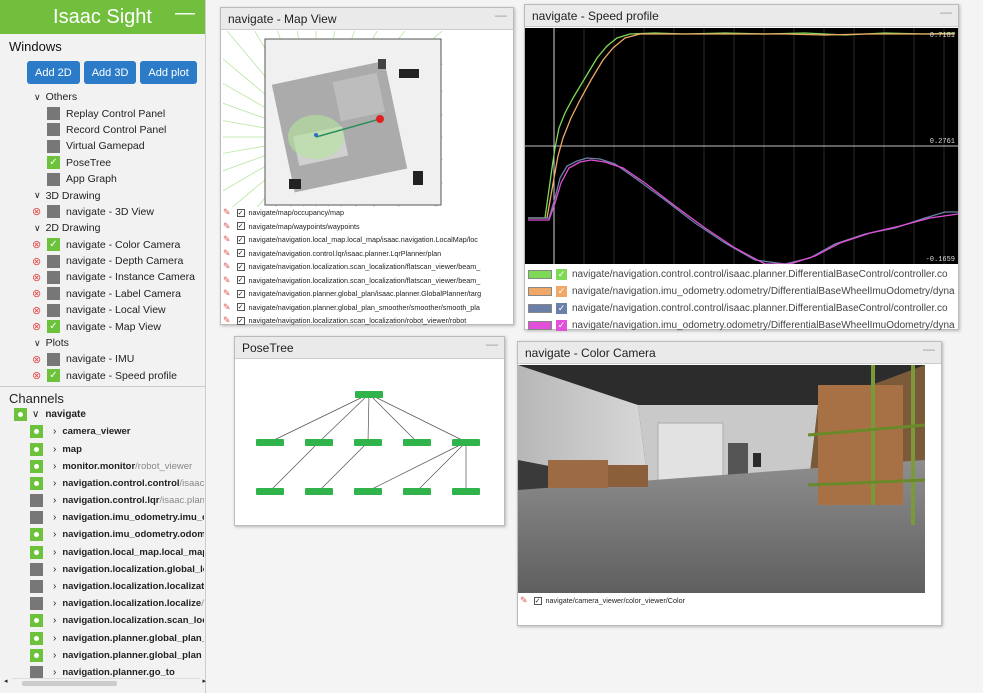 Image resolution: width=983 pixels, height=693 pixels. I want to click on channel-item: › navigation.localization.scan_localiz, so click(102, 620).